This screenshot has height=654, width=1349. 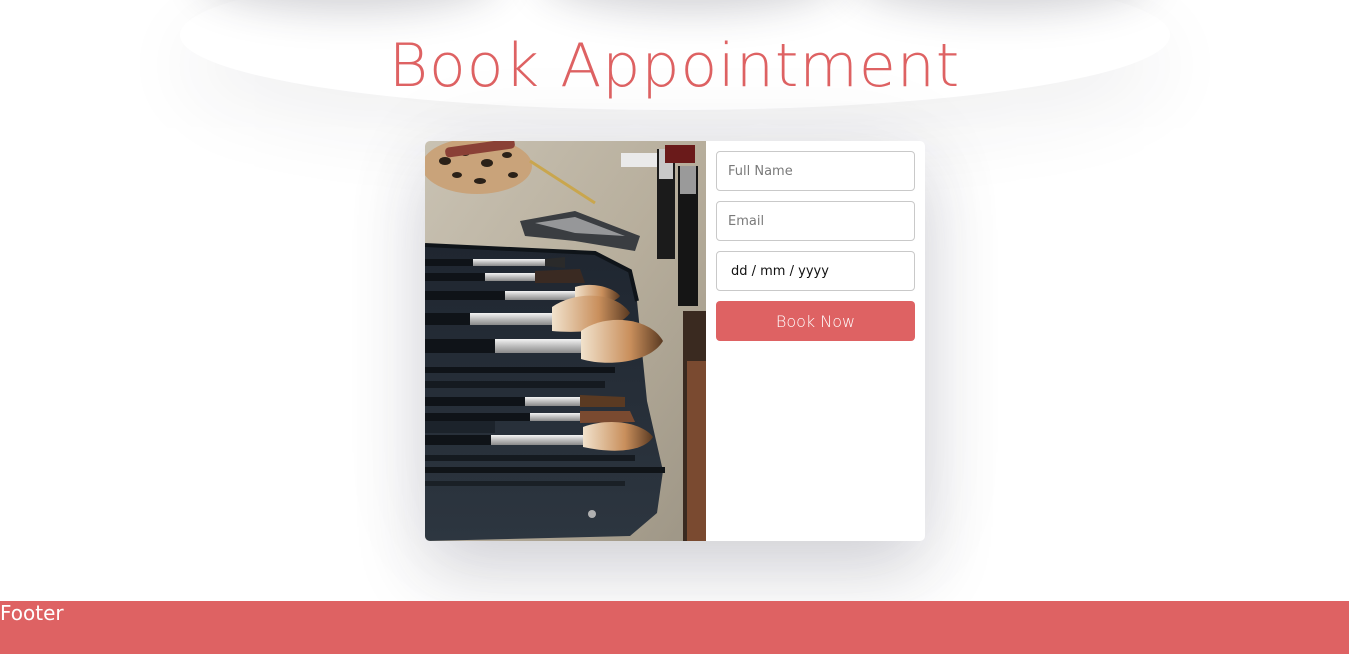 I want to click on book-now-button: Book Now, so click(x=815, y=321).